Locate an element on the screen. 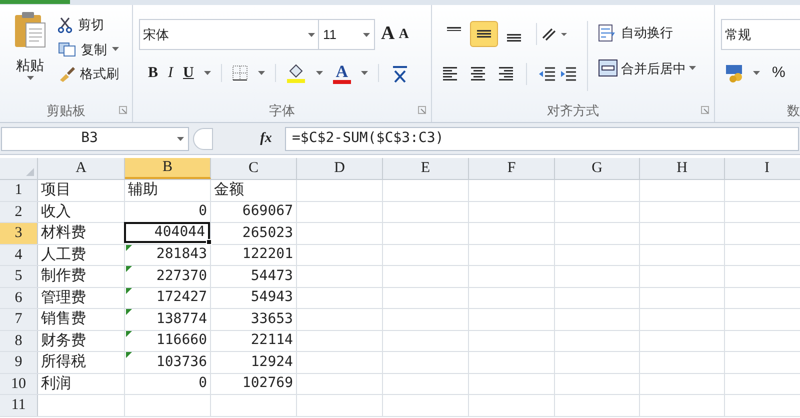 The image size is (800, 418). row-header: 4 is located at coordinates (19, 254).